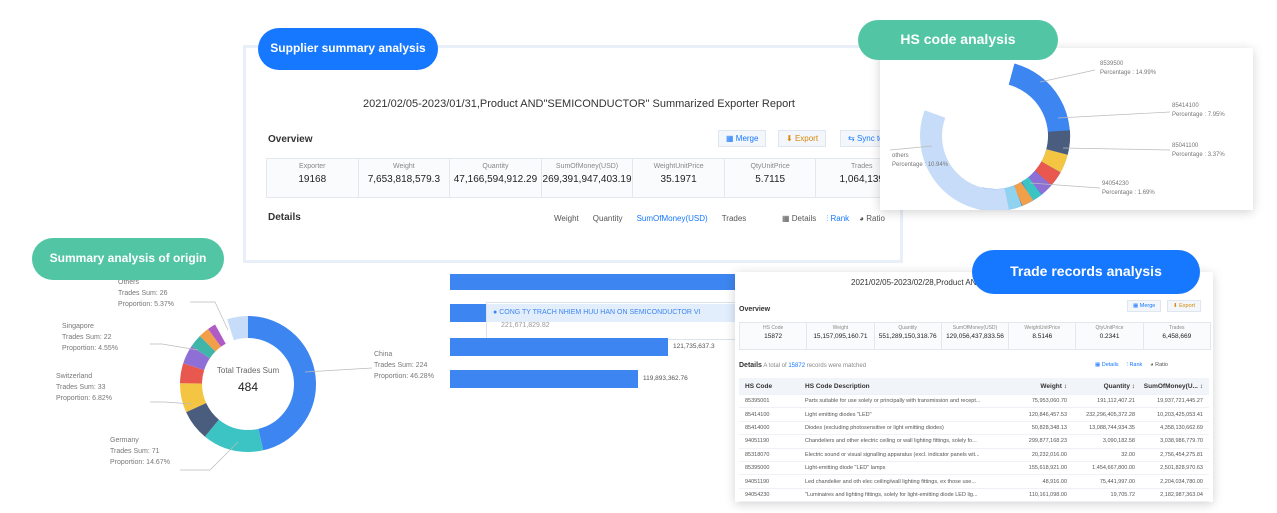  Describe the element at coordinates (248, 380) in the screenshot. I see `origin-donut-center: Total Trades Sum 484` at that location.